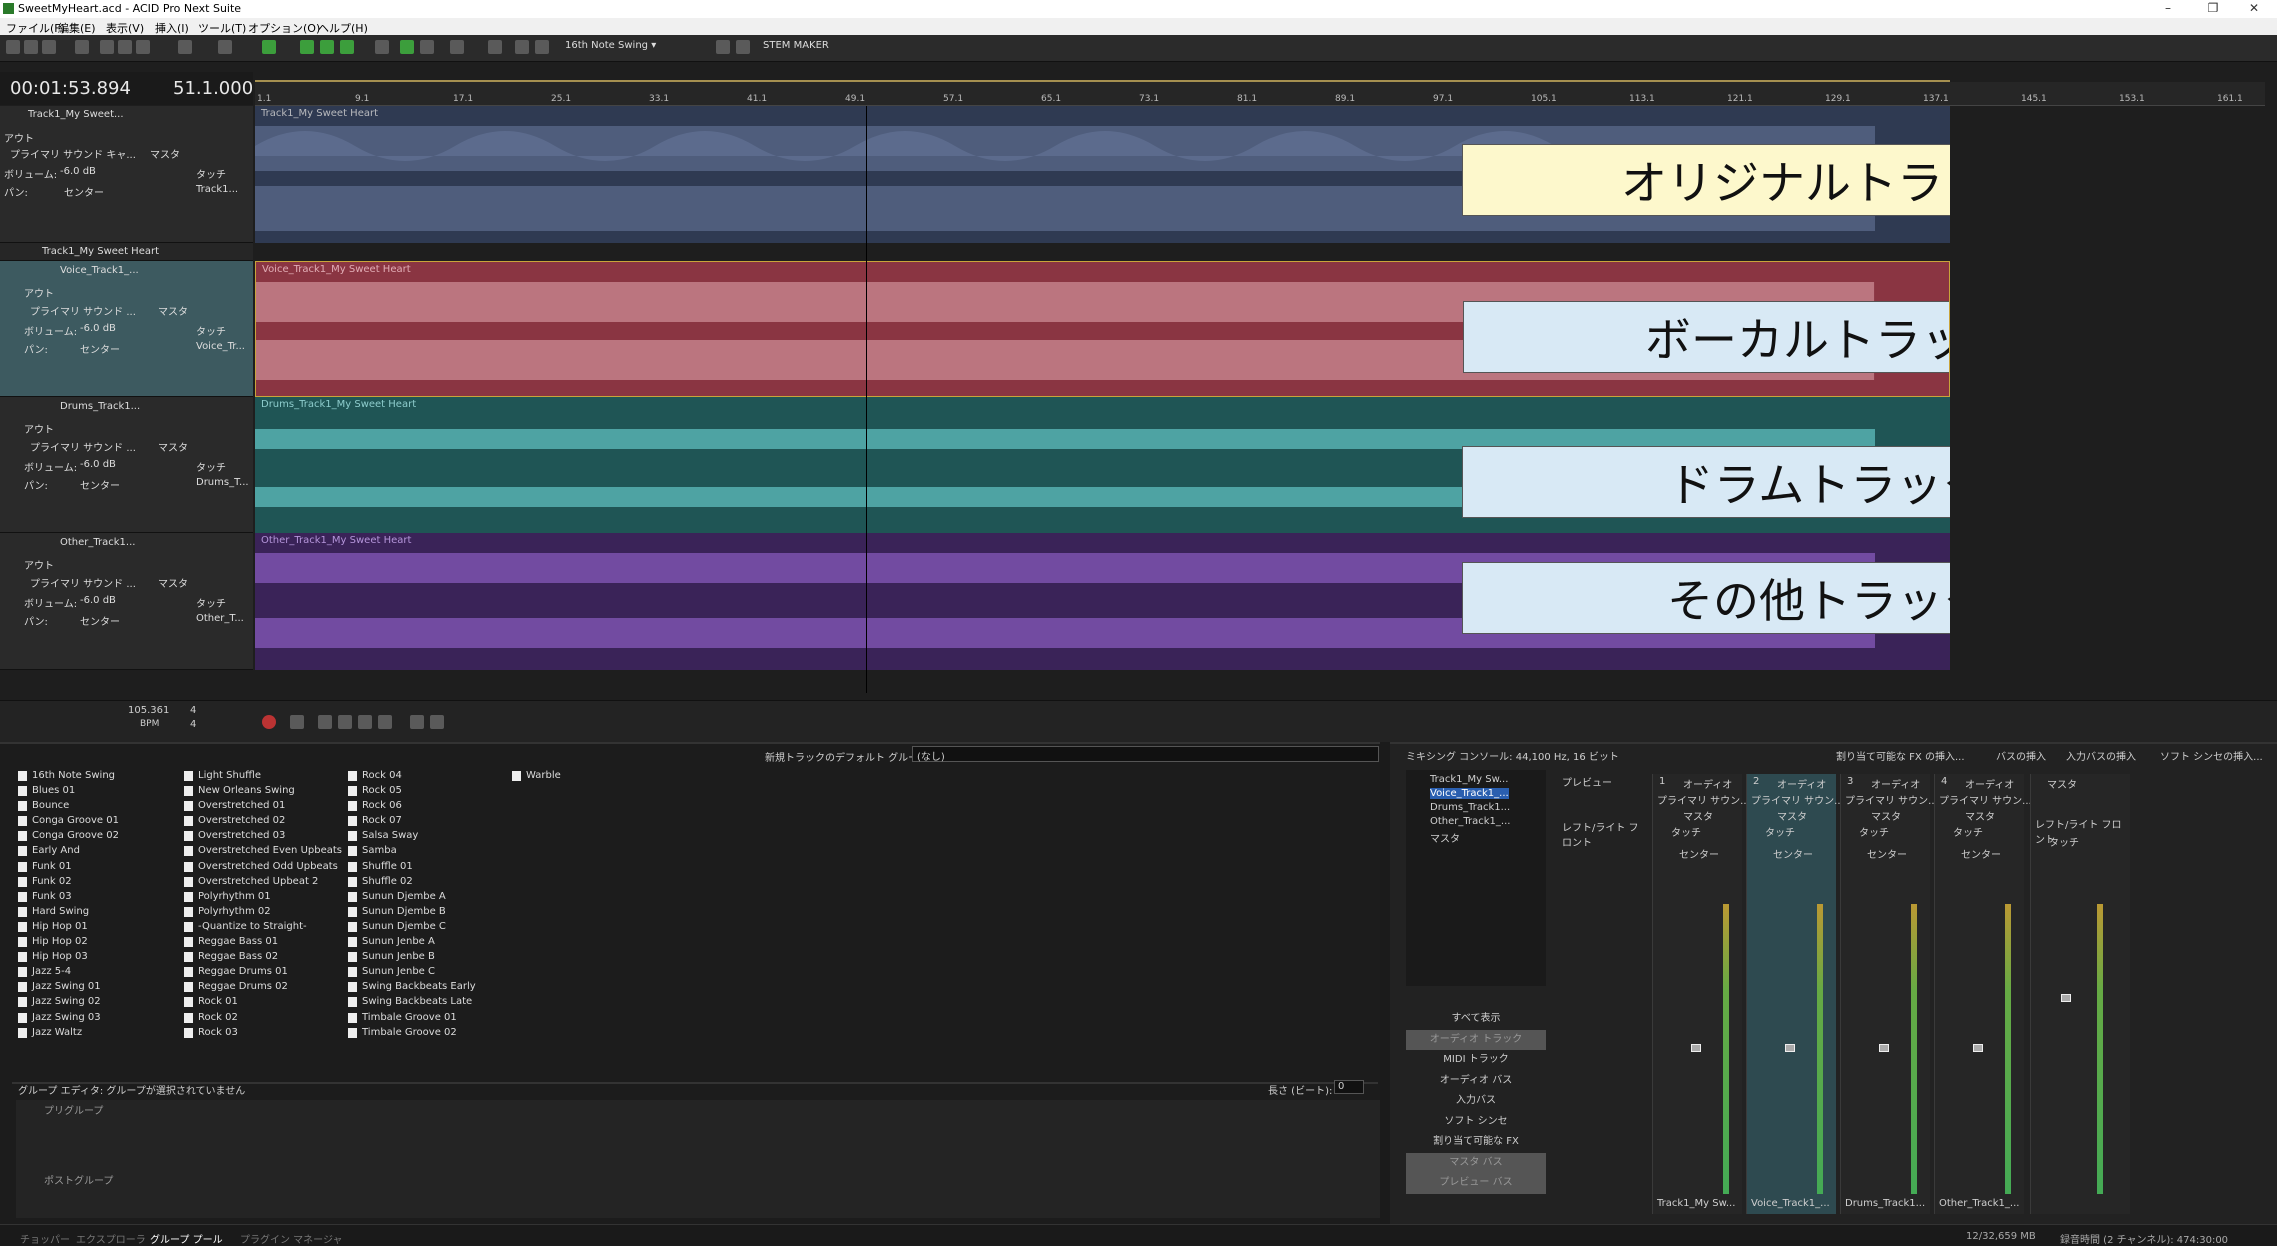  What do you see at coordinates (347, 47) in the screenshot?
I see `envelope-tool-icon` at bounding box center [347, 47].